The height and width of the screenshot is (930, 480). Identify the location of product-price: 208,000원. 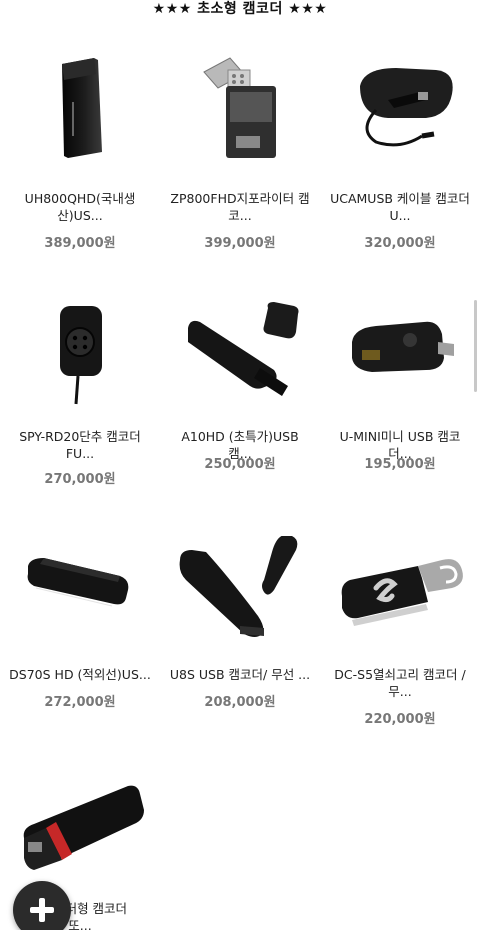
(240, 702).